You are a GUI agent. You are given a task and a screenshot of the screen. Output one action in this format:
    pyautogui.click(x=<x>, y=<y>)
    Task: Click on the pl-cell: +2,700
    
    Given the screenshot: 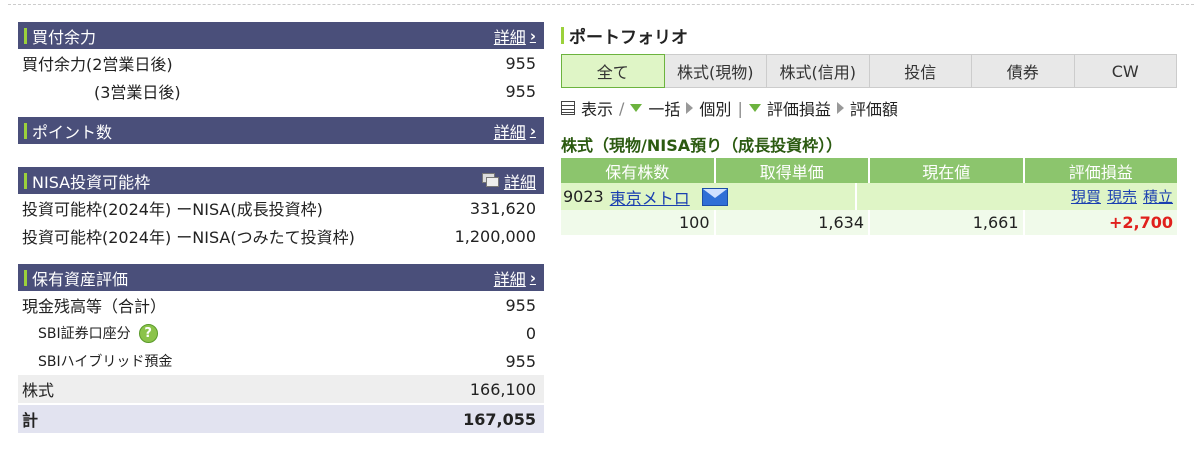 What is the action you would take?
    pyautogui.click(x=1100, y=222)
    